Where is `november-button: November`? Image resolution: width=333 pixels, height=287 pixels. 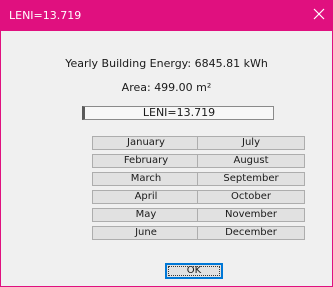 november-button: November is located at coordinates (251, 215).